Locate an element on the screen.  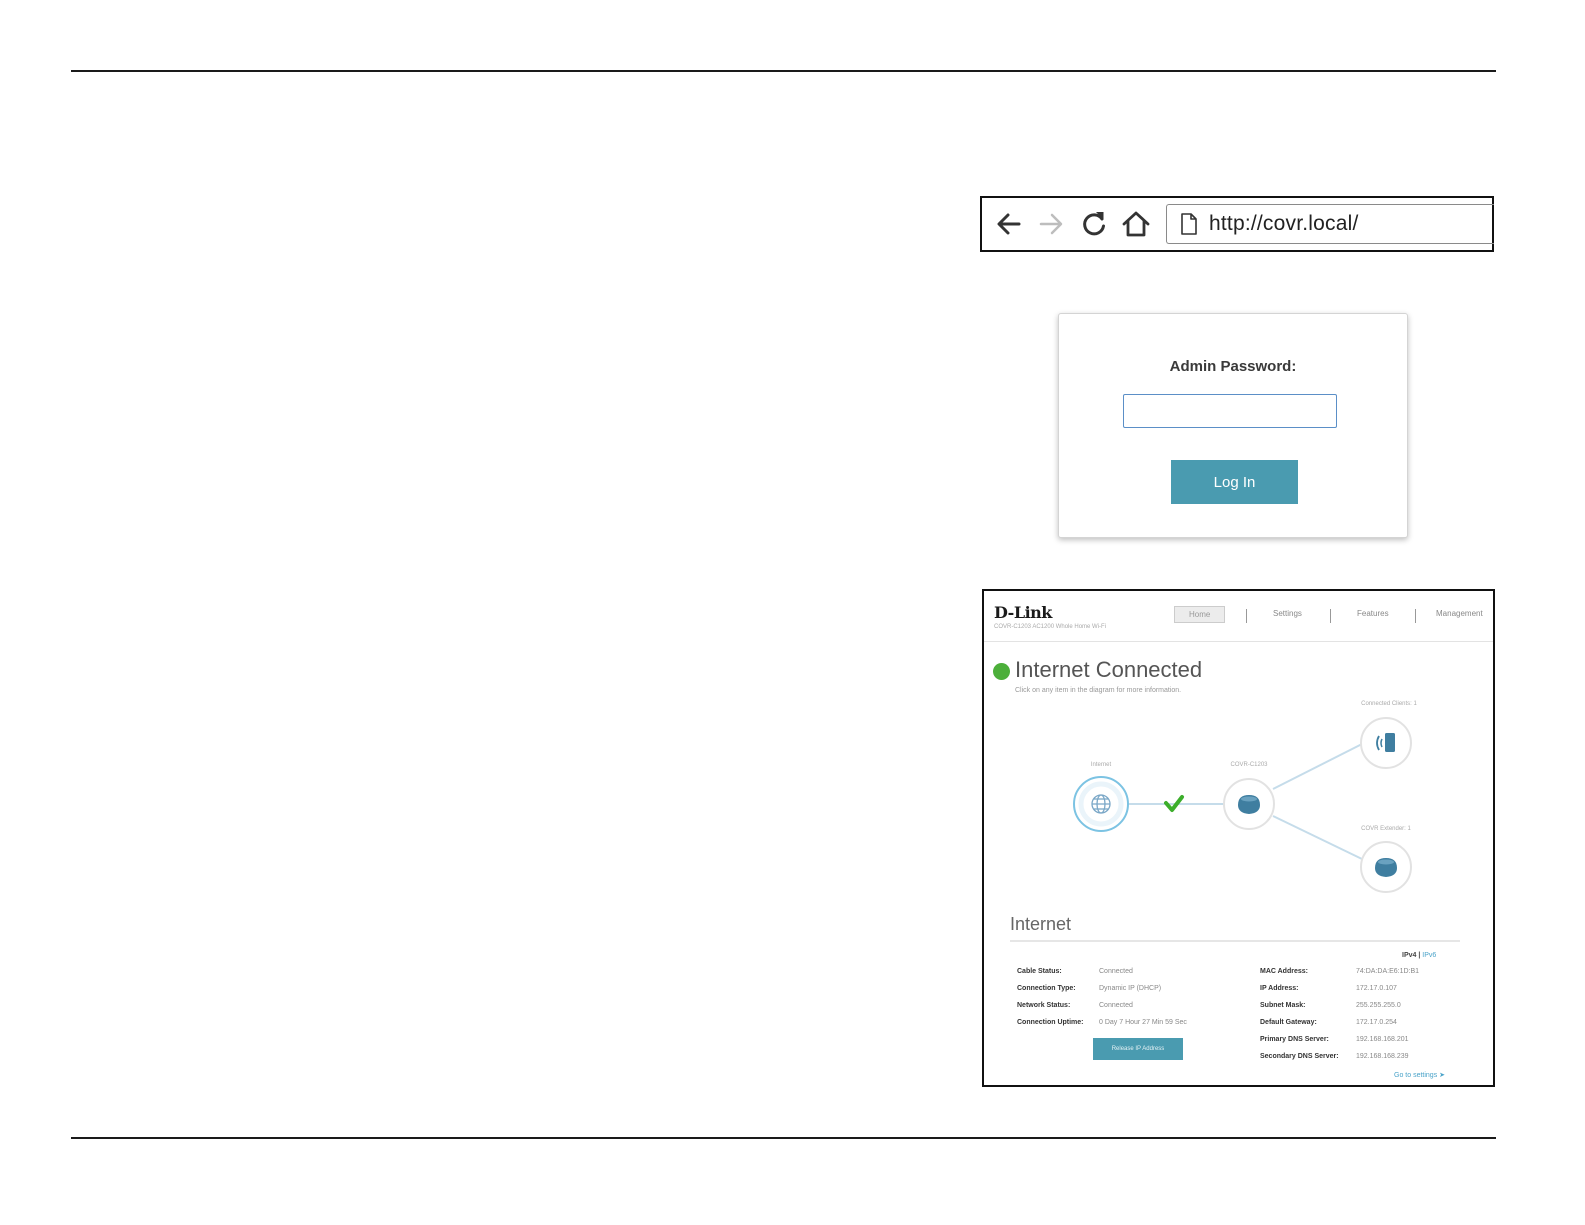
info-value: 172.17.0.254 is located at coordinates (1376, 1022).